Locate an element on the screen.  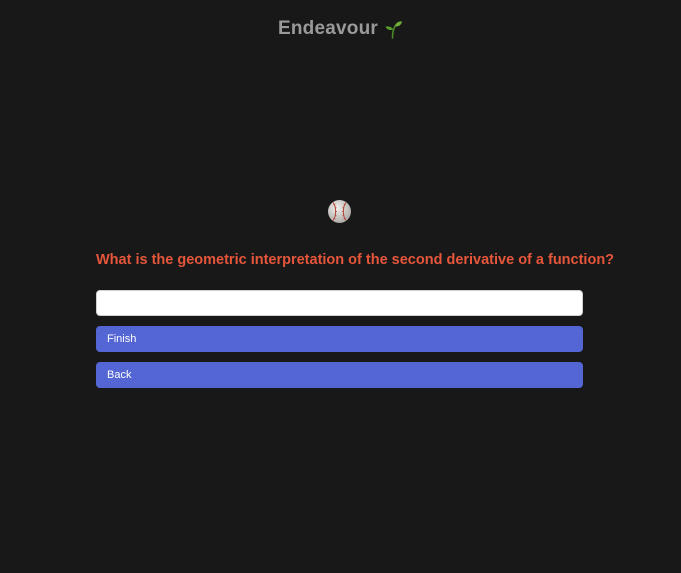
app-title: Endeavour is located at coordinates (328, 28).